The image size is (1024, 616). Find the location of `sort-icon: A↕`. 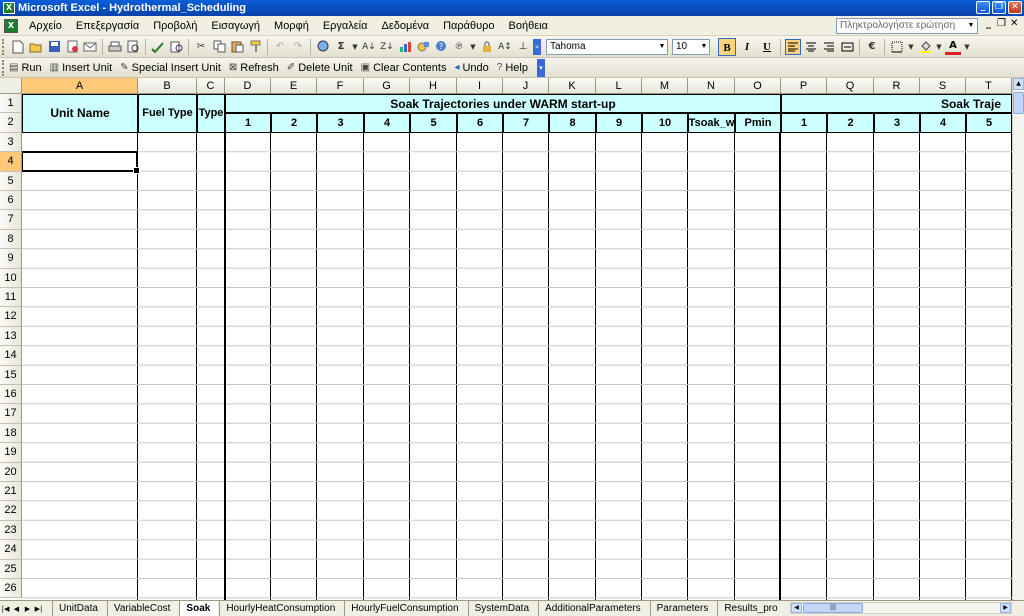

sort-icon: A↕ is located at coordinates (505, 47).